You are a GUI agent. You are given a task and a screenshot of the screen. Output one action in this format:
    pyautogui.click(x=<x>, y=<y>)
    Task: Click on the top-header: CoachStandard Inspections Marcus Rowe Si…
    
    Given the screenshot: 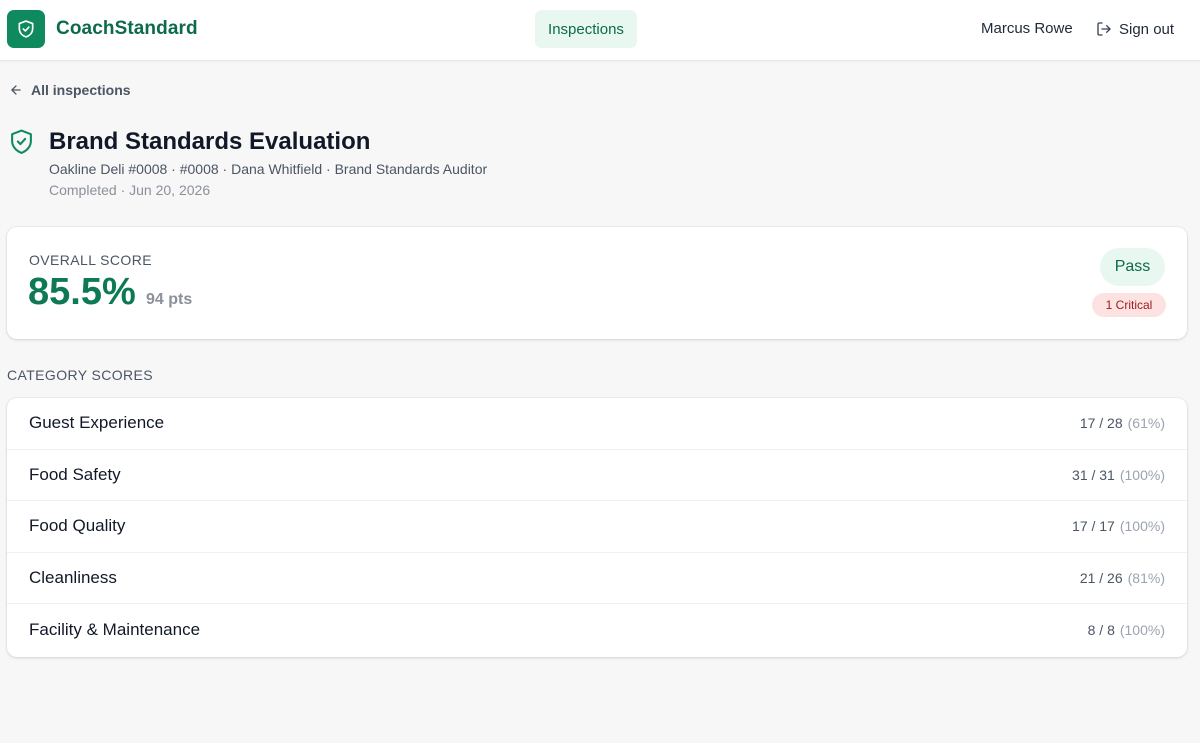 What is the action you would take?
    pyautogui.click(x=600, y=30)
    